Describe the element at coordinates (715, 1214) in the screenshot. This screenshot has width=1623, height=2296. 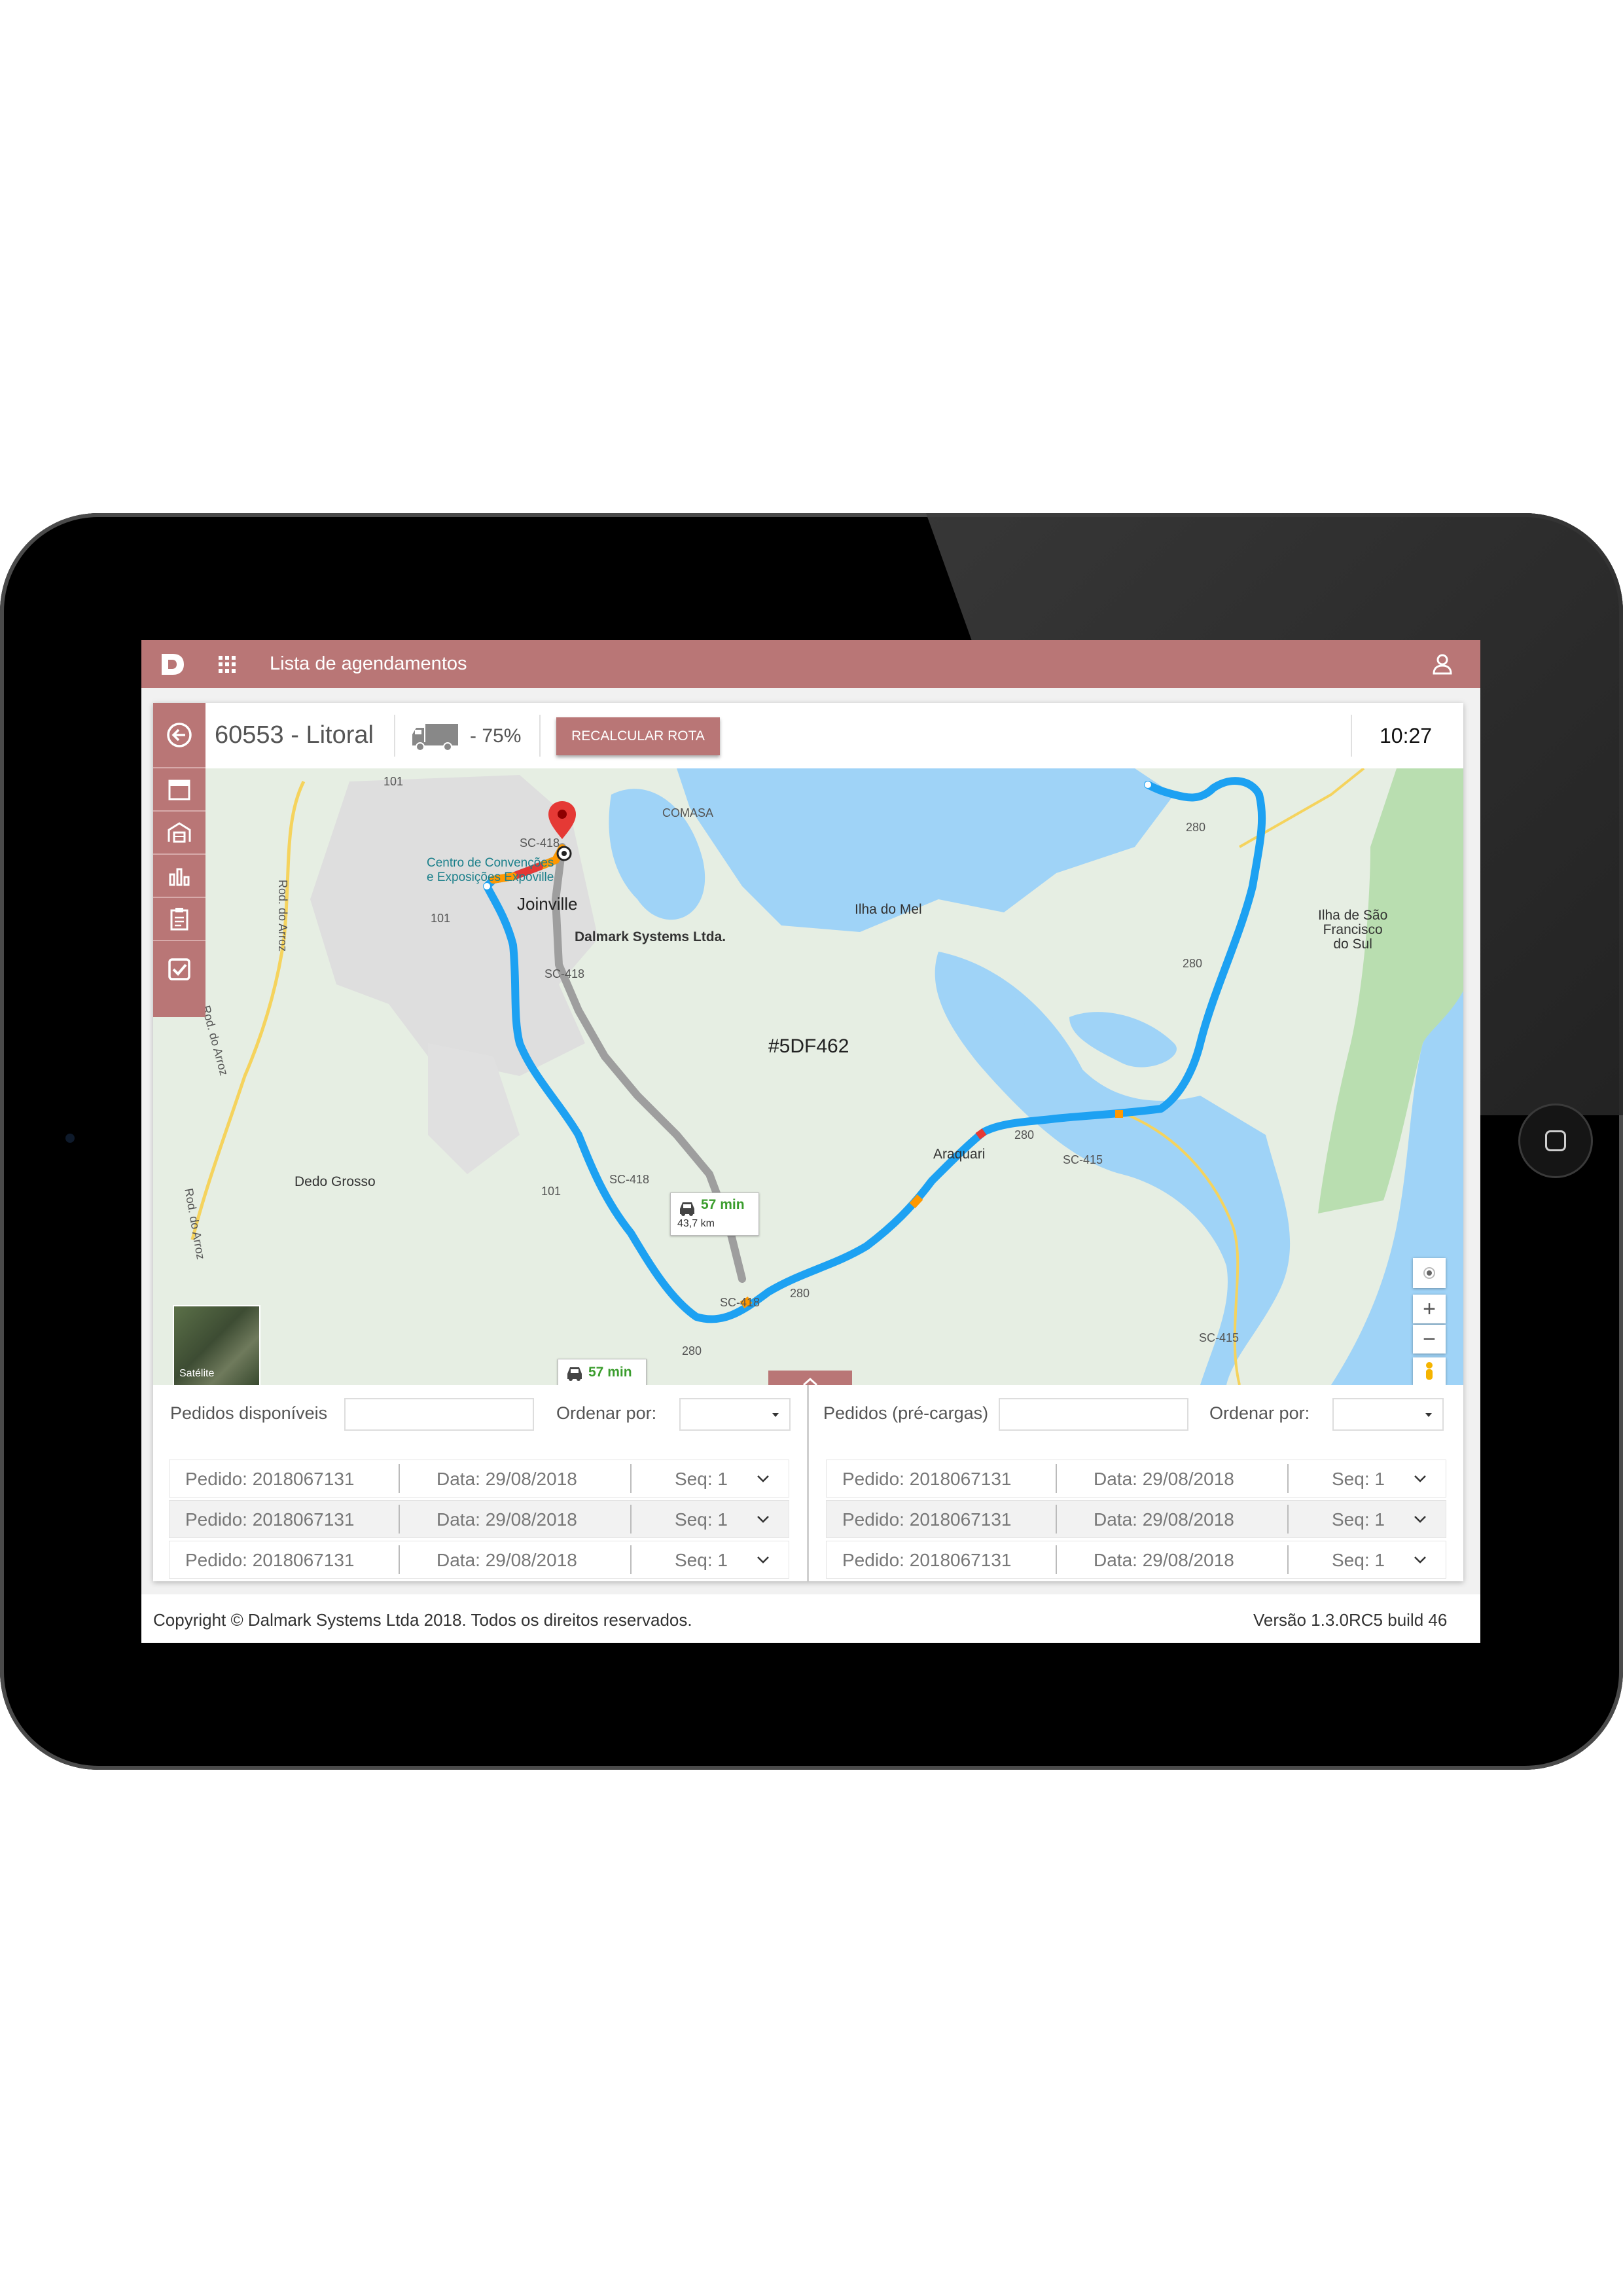
I see `route-info-bubble: 57 min 43,7 km` at that location.